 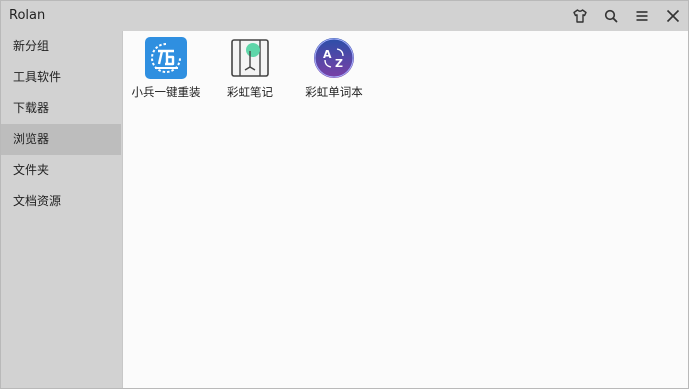 I want to click on close-icon, so click(x=673, y=16).